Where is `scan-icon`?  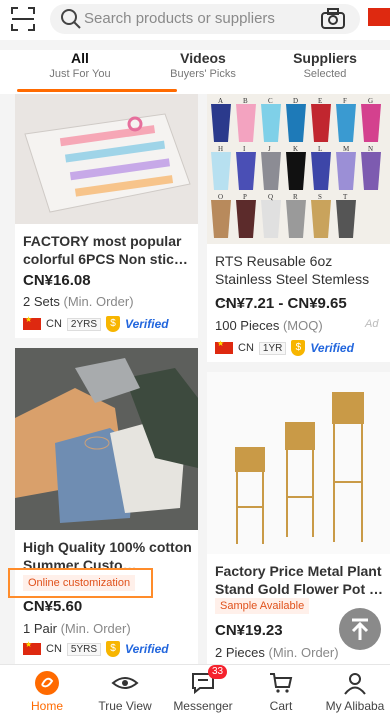
scan-icon is located at coordinates (23, 19).